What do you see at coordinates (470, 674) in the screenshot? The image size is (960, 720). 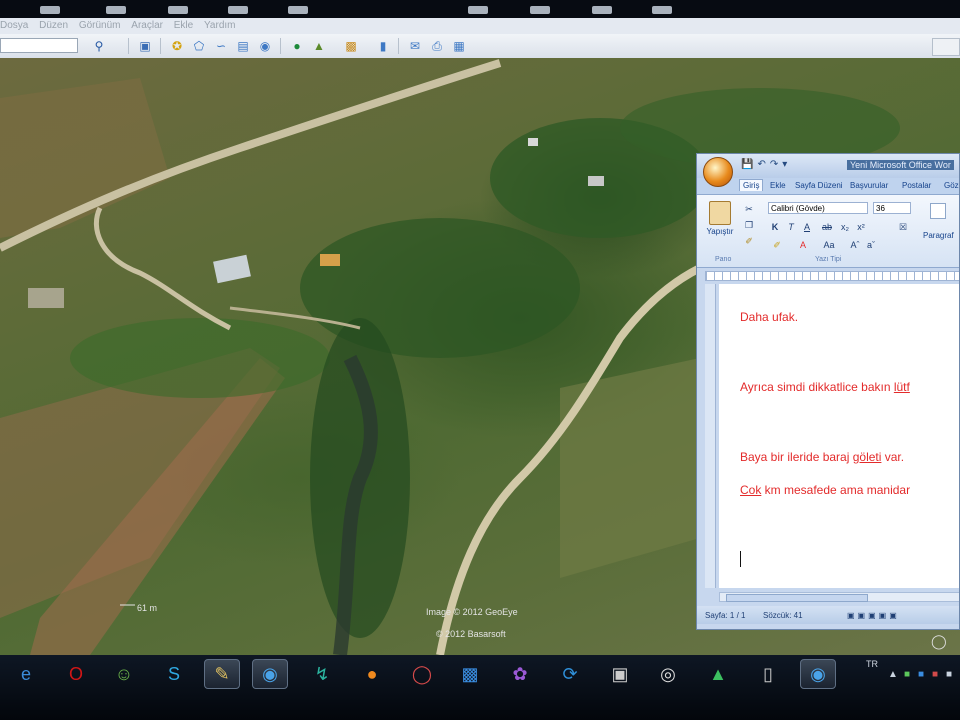 I see `teamviewer-icon: ▩` at bounding box center [470, 674].